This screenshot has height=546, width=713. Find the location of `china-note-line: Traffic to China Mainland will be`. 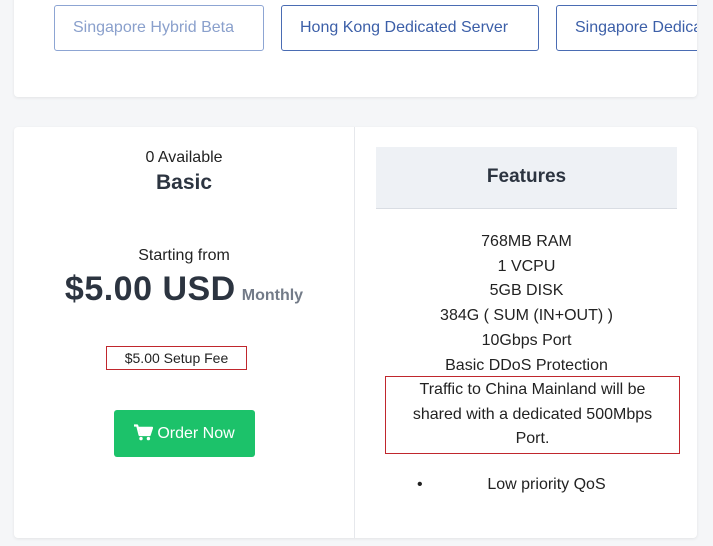

china-note-line: Traffic to China Mainland will be is located at coordinates (532, 389).